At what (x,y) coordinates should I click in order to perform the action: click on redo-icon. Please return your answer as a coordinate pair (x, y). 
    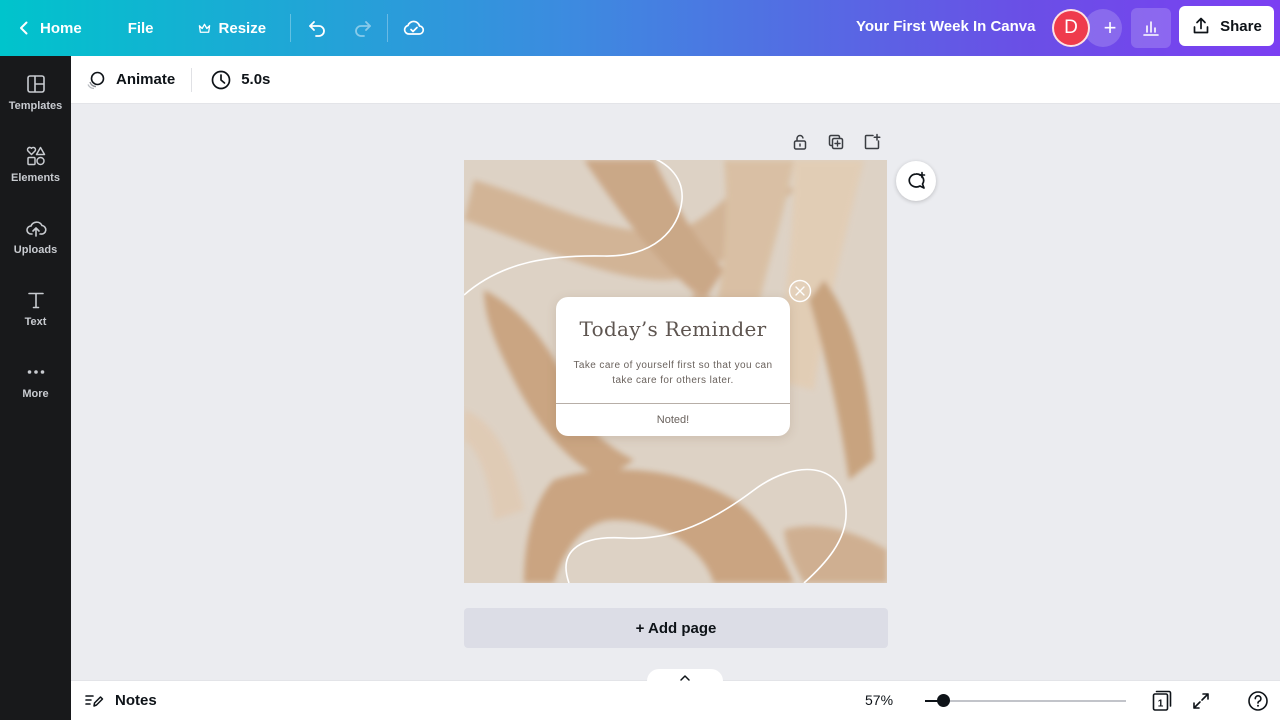
    Looking at the image, I should click on (363, 29).